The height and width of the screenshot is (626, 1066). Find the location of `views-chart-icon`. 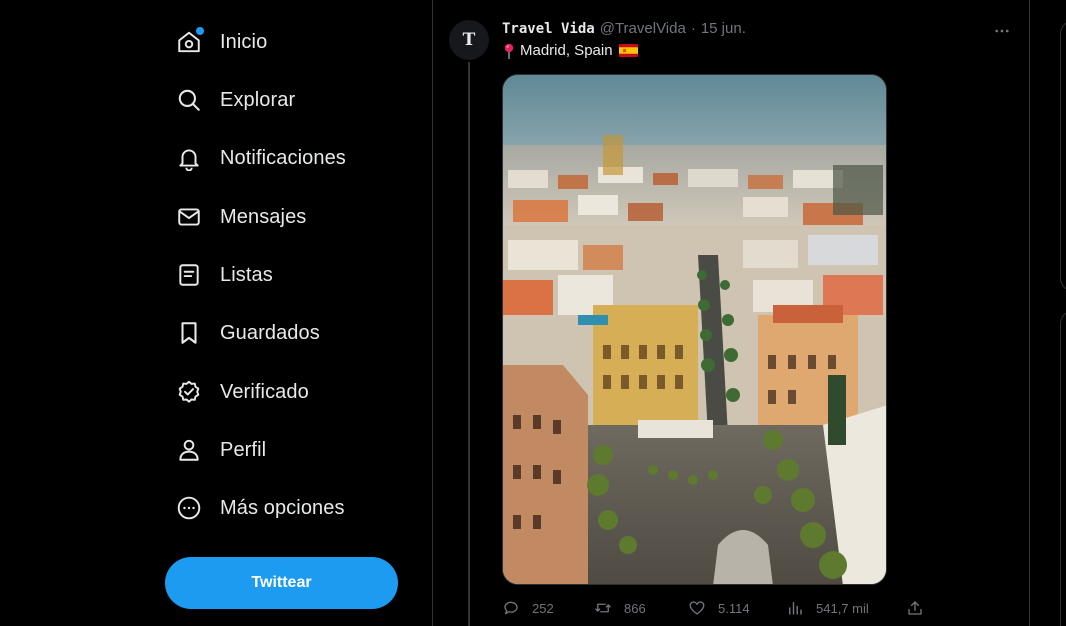

views-chart-icon is located at coordinates (795, 608).